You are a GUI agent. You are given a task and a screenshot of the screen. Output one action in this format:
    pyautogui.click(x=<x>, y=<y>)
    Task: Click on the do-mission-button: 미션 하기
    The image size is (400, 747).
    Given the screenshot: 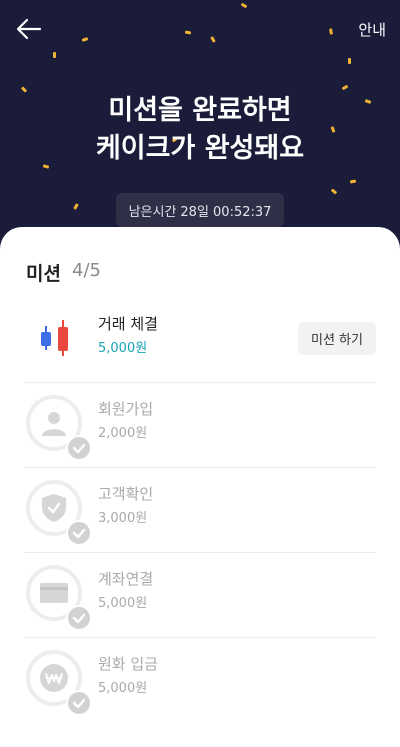 What is the action you would take?
    pyautogui.click(x=337, y=338)
    